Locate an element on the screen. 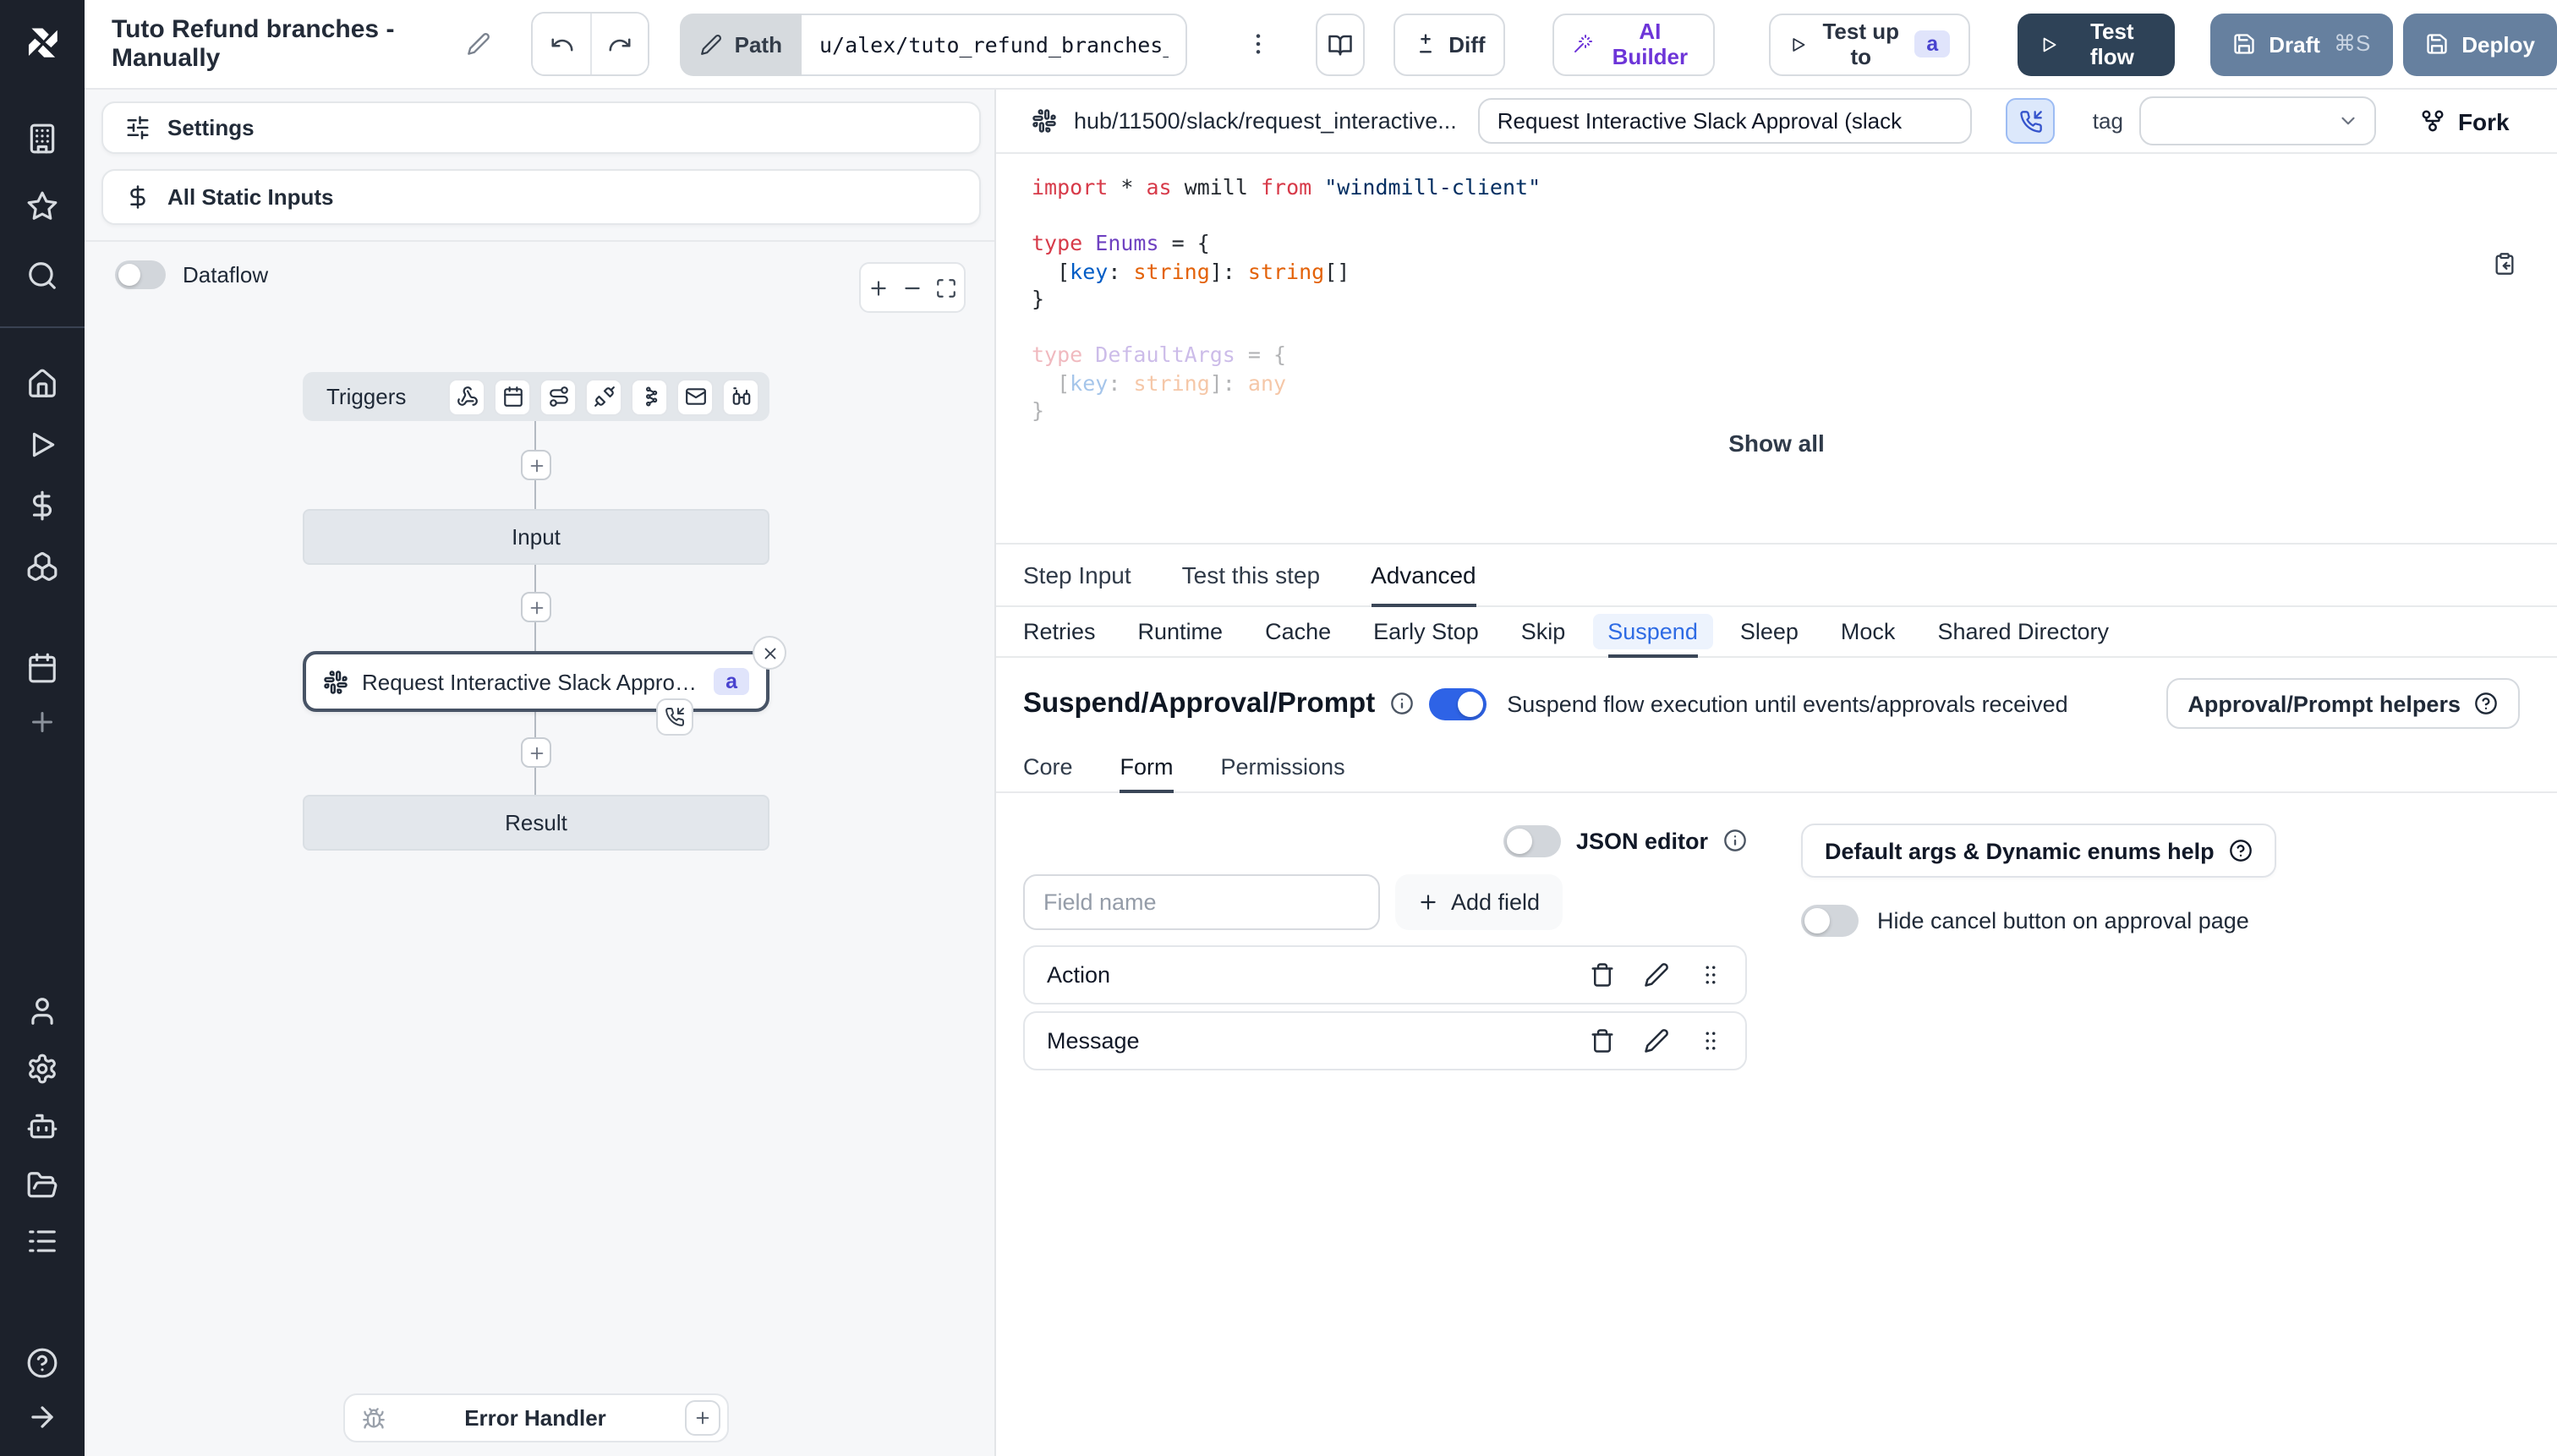  email-trigger-icon is located at coordinates (695, 396).